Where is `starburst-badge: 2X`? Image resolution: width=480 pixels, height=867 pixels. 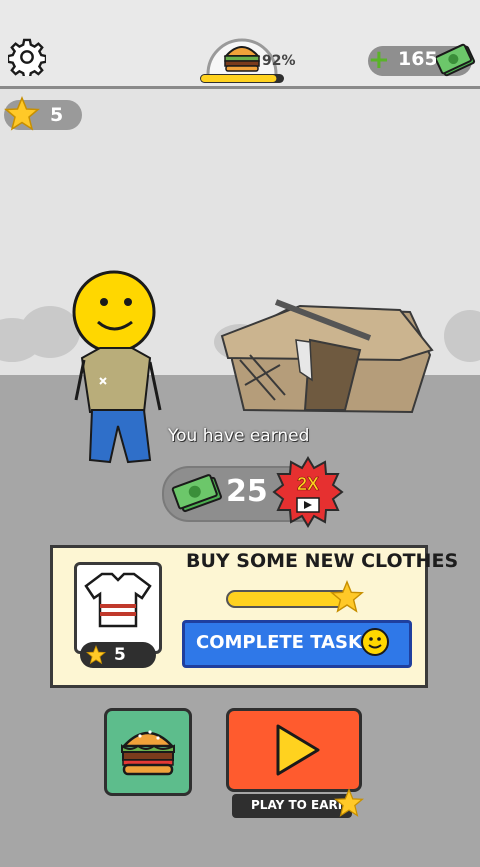 starburst-badge: 2X is located at coordinates (308, 492).